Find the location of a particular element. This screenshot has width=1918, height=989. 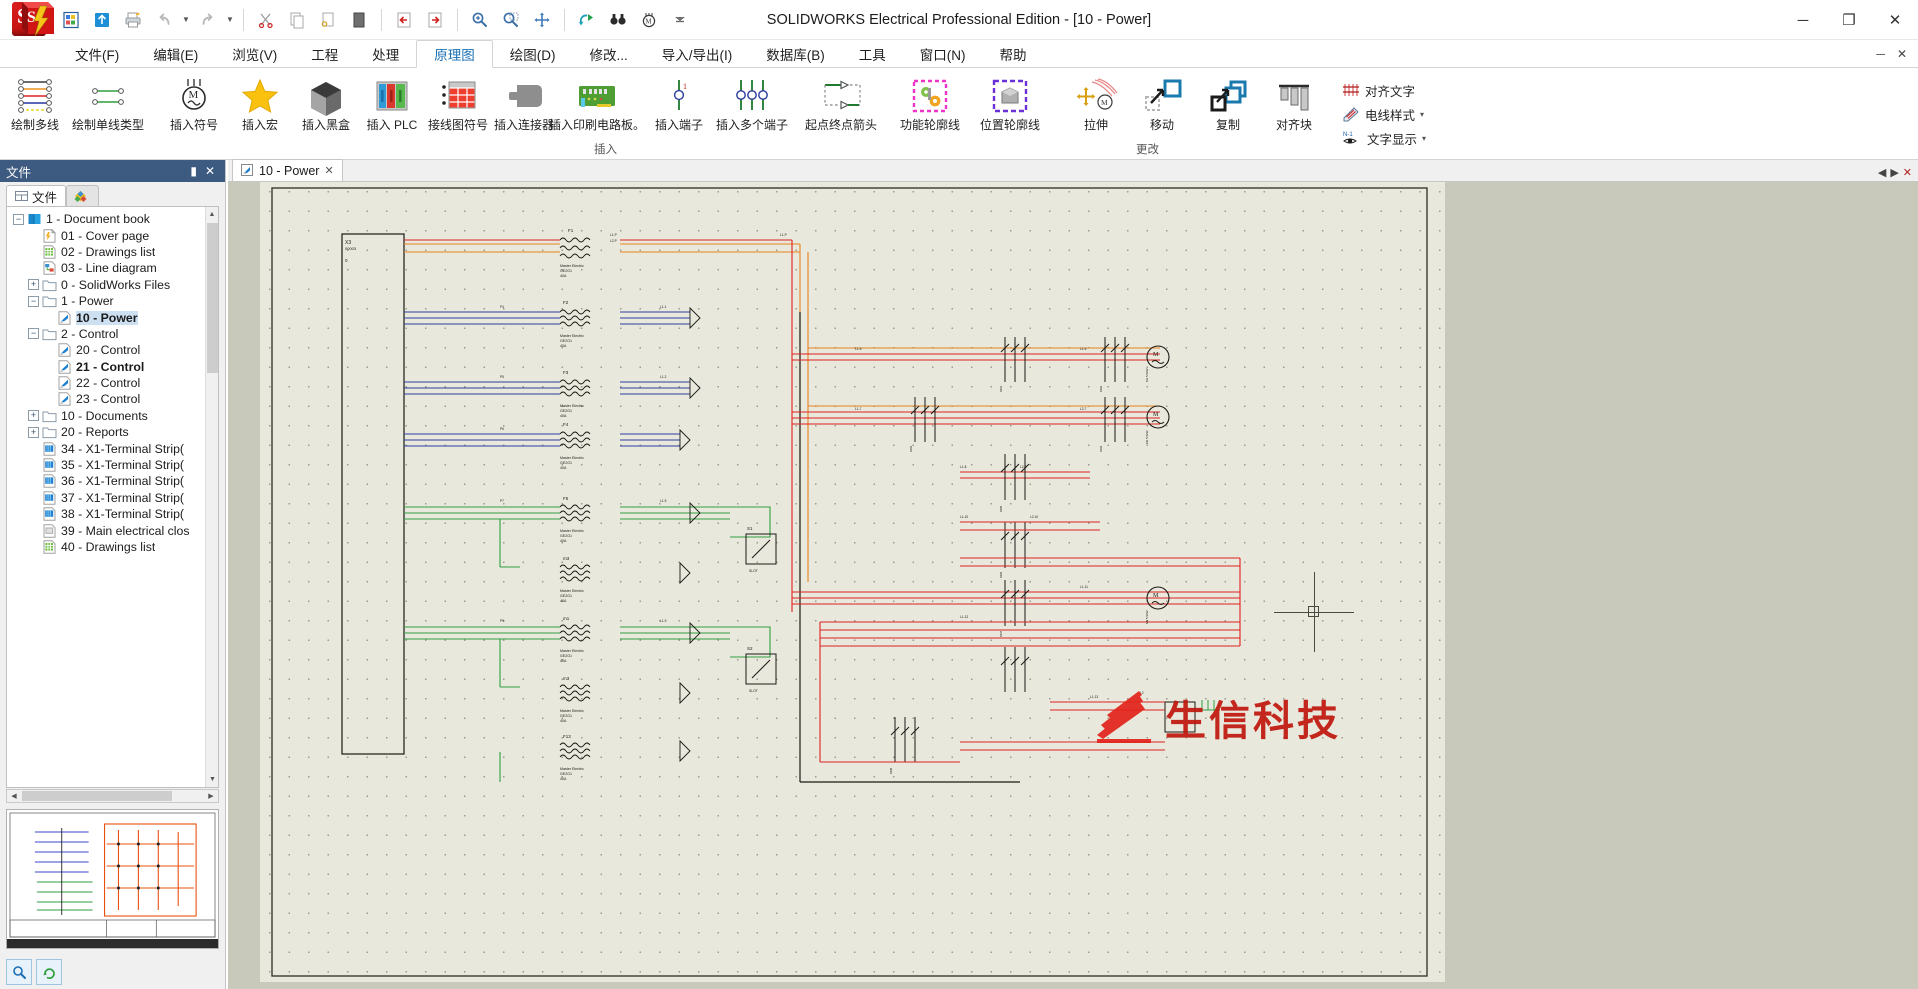

zoom-in-icon is located at coordinates (480, 20).